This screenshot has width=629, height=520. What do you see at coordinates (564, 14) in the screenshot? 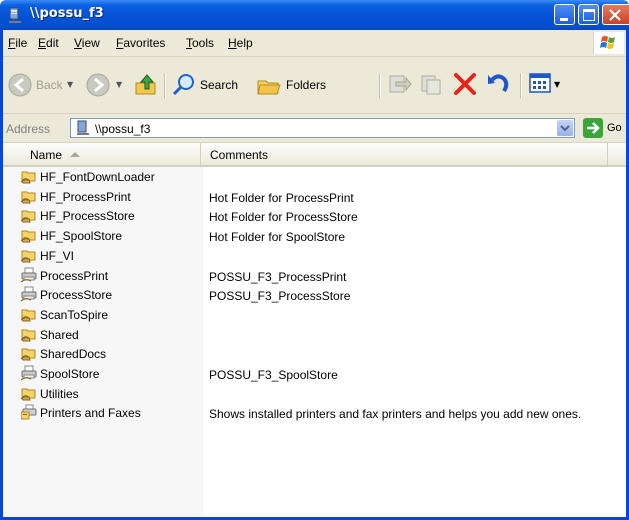
I see `minimize-button` at bounding box center [564, 14].